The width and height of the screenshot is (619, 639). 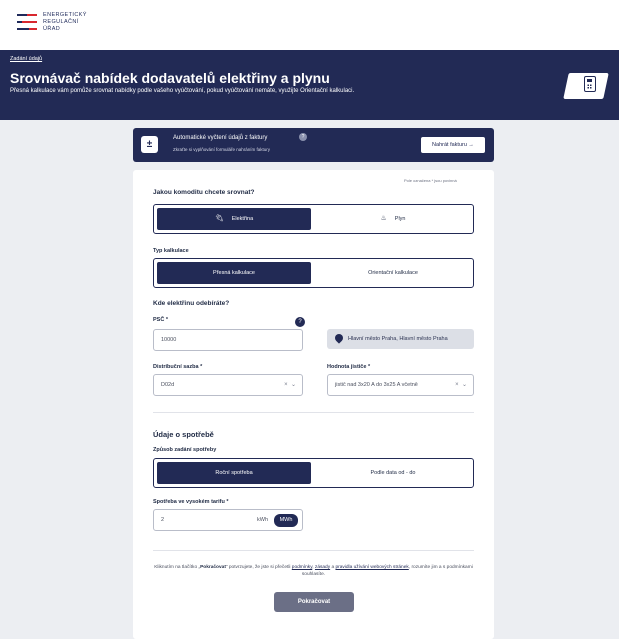 What do you see at coordinates (234, 273) in the screenshot?
I see `calc-type-option-precise: Přesná kalkulace` at bounding box center [234, 273].